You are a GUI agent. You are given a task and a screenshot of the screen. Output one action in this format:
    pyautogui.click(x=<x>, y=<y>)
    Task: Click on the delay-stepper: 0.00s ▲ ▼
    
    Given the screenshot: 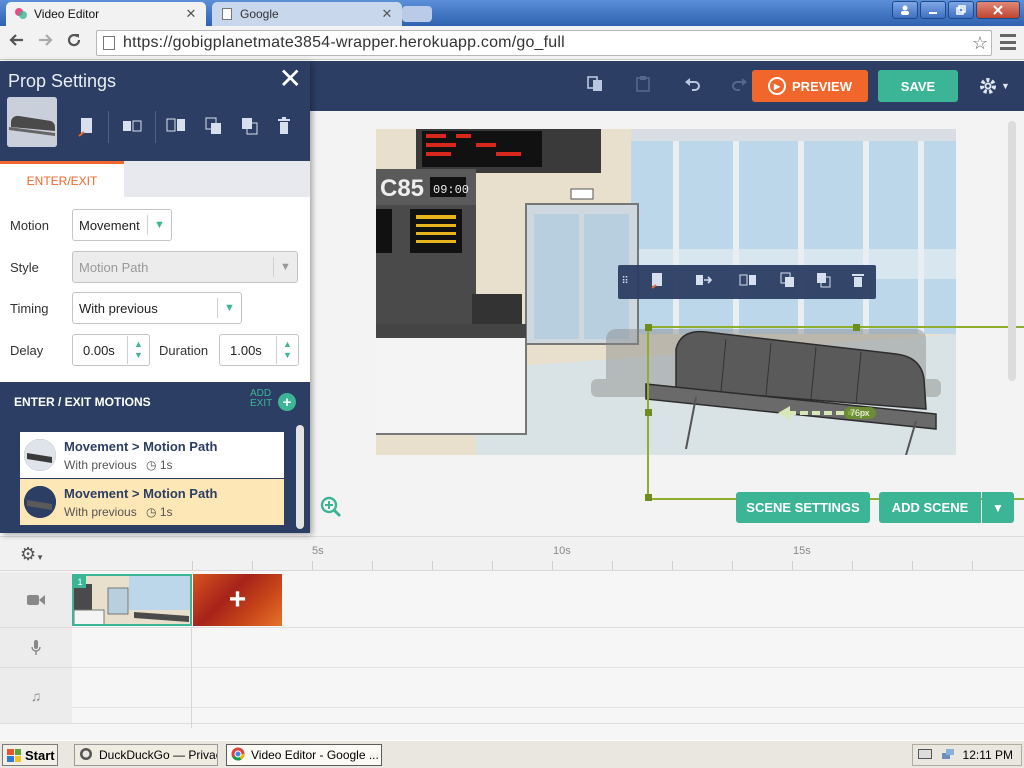 What is the action you would take?
    pyautogui.click(x=111, y=350)
    